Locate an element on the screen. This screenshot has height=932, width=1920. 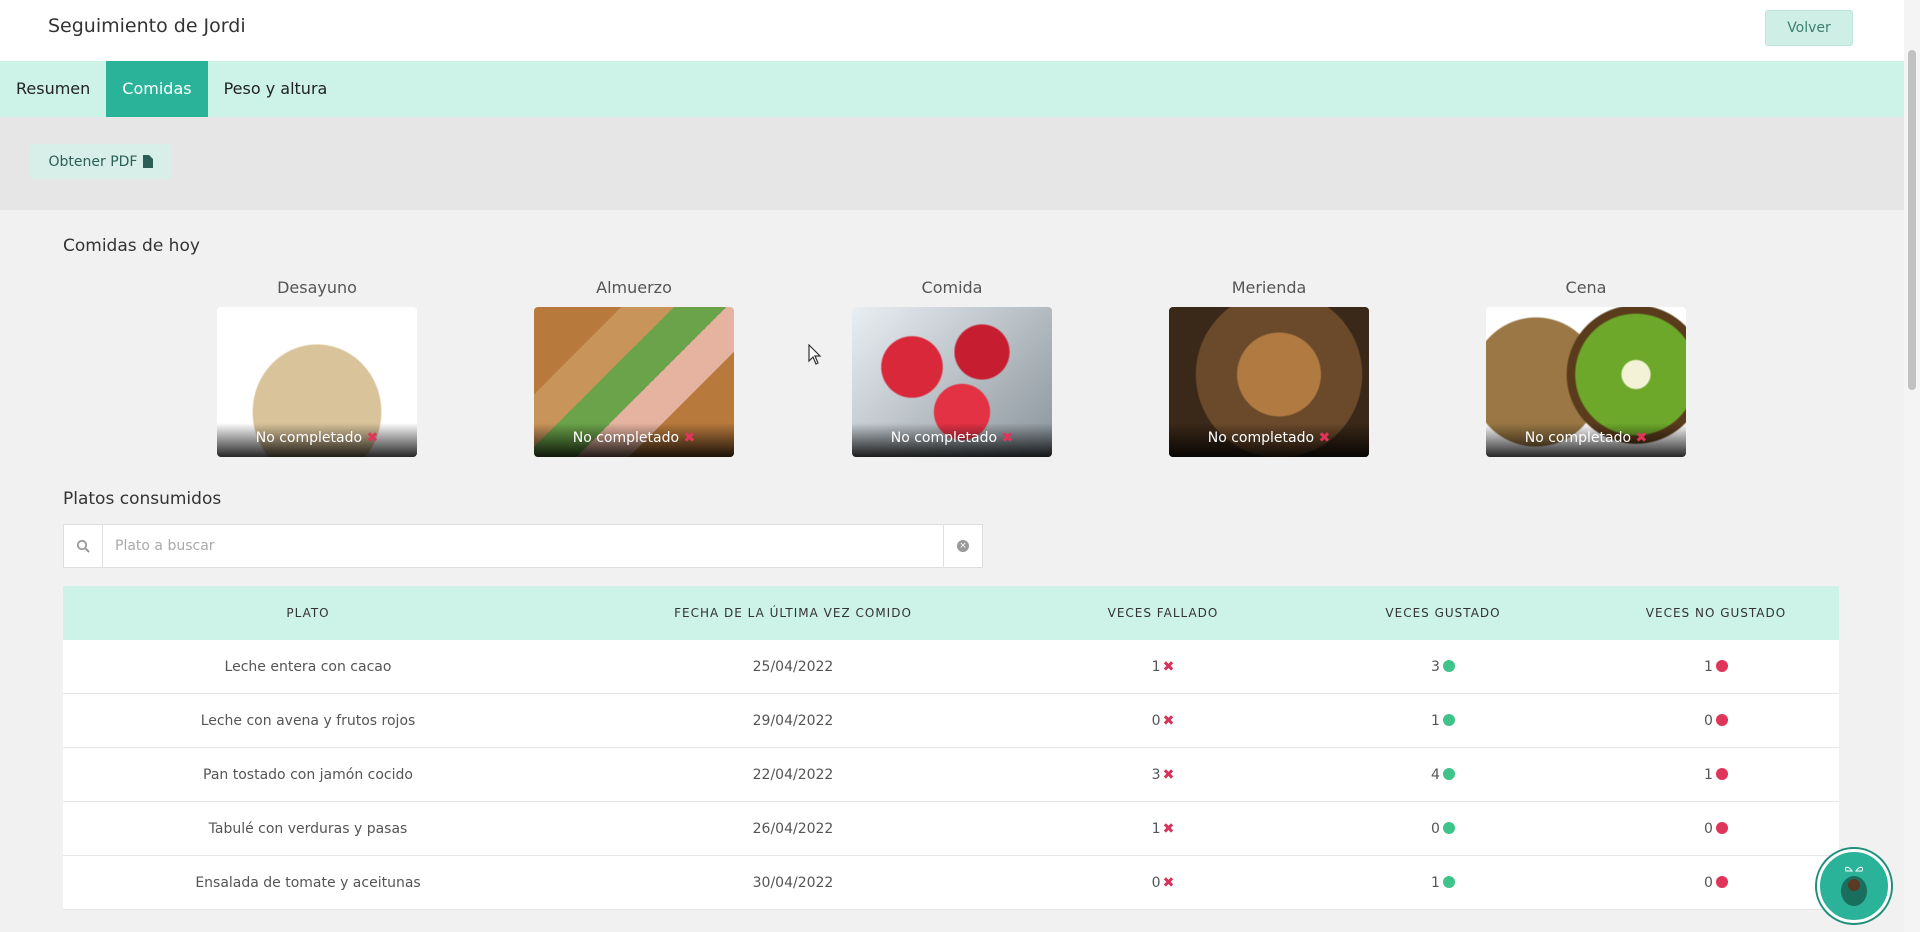
cell-fecha: 25/04/2022 is located at coordinates (793, 666).